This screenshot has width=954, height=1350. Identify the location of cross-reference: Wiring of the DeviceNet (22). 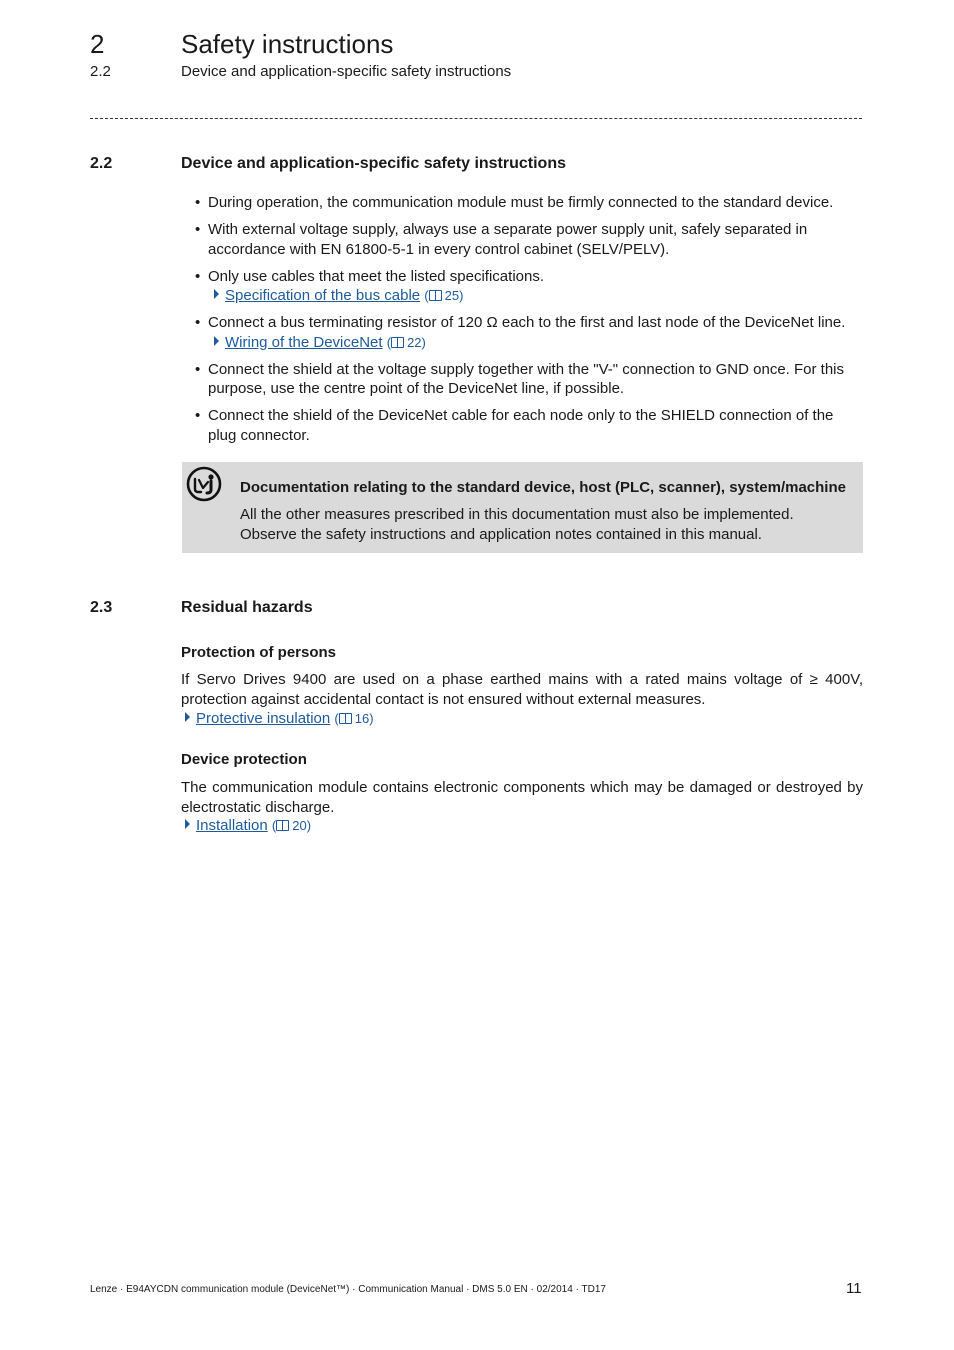
(535, 343).